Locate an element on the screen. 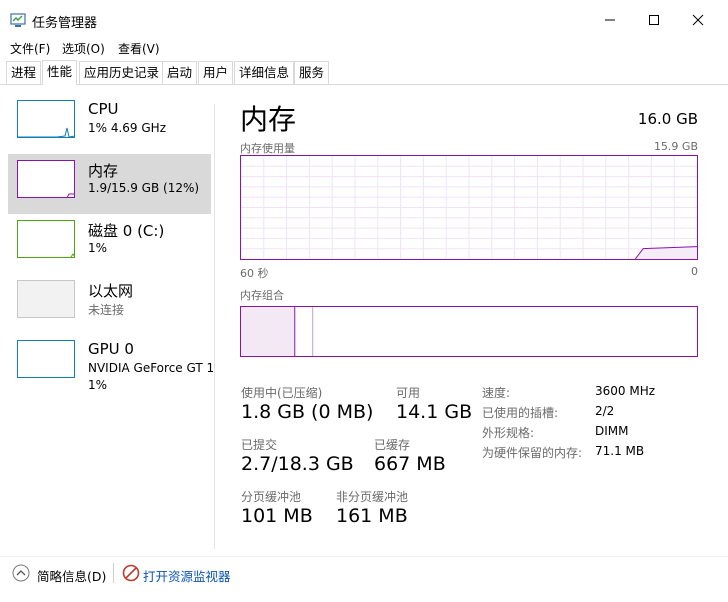 The height and width of the screenshot is (602, 728). graph-time-left: 60 秒 is located at coordinates (254, 273).